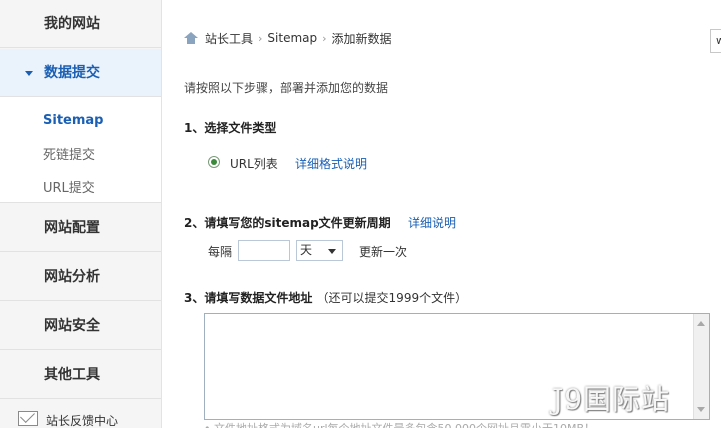 The width and height of the screenshot is (721, 428). Describe the element at coordinates (72, 277) in the screenshot. I see `sidebar-item-label: 网站分析` at that location.